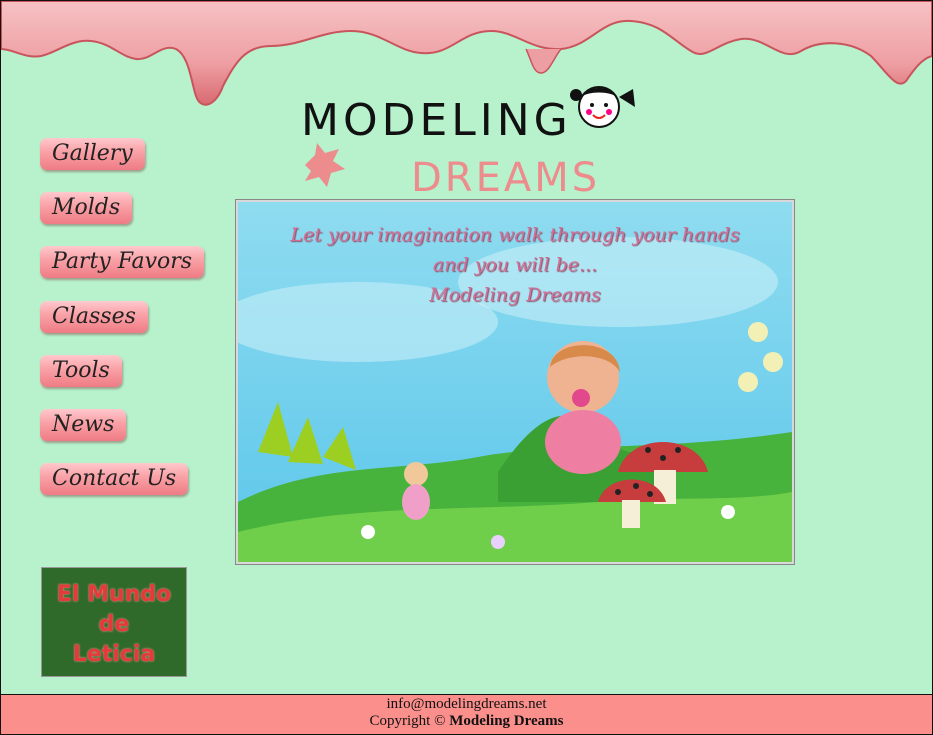  I want to click on el-mundo-de-leticia-link: El Mundo de Leticia, so click(114, 622).